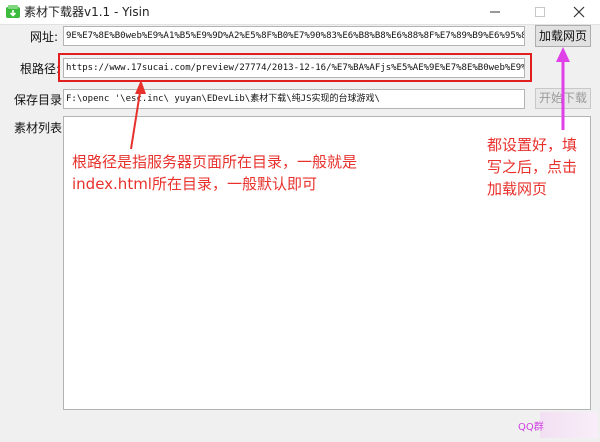  What do you see at coordinates (563, 88) in the screenshot?
I see `load-button-arrow-icon` at bounding box center [563, 88].